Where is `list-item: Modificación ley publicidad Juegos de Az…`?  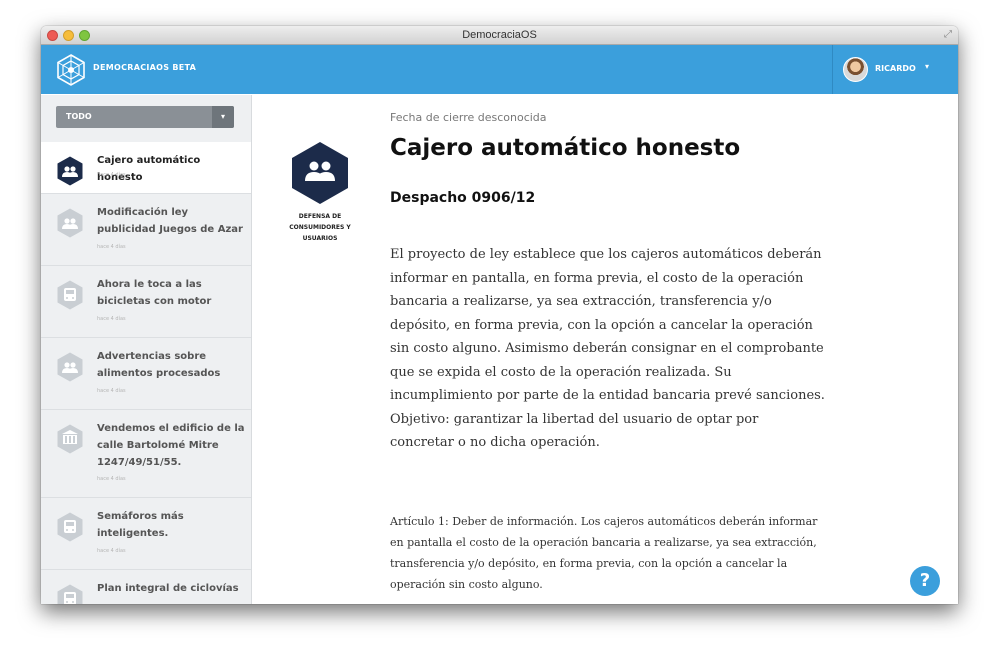 list-item: Modificación ley publicidad Juegos de Az… is located at coordinates (146, 230).